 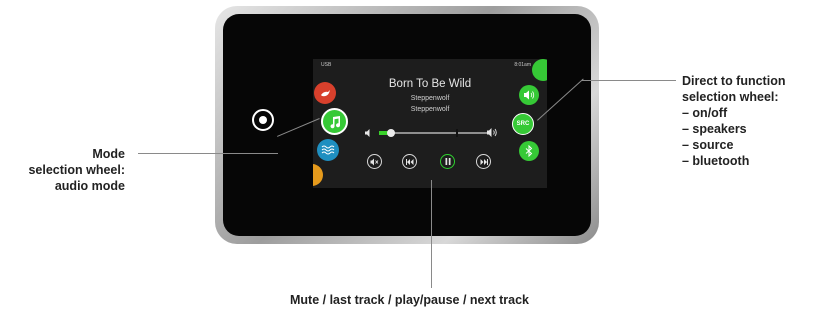 I want to click on source-label: USB, so click(x=326, y=65).